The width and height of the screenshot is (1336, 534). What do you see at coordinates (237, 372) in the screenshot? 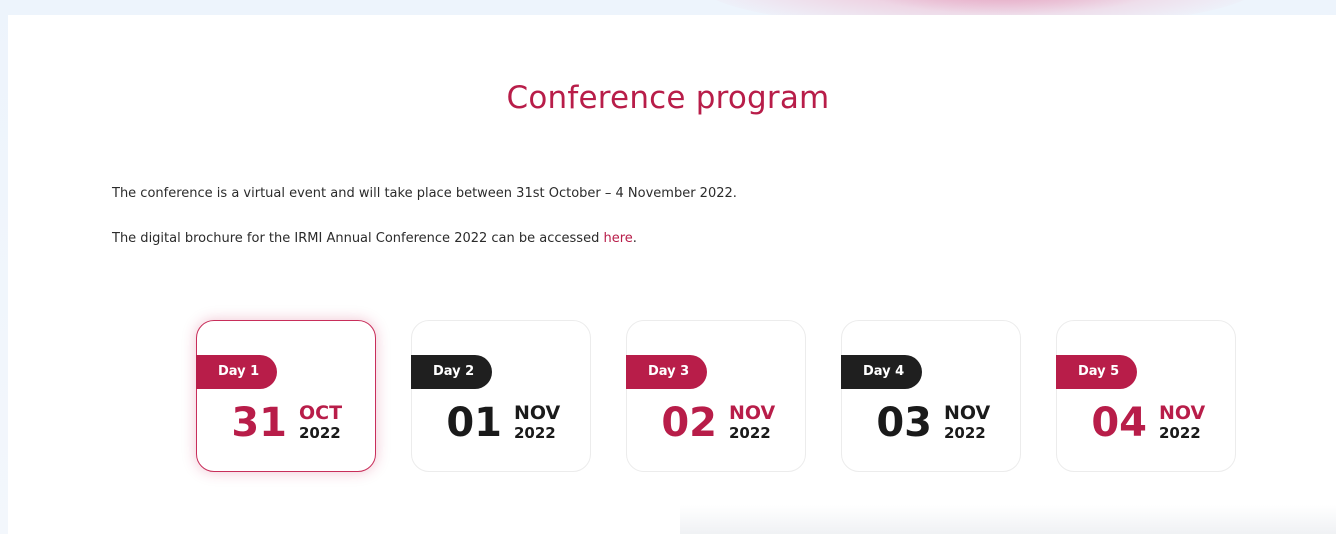
I see `day-badge: Day 1` at bounding box center [237, 372].